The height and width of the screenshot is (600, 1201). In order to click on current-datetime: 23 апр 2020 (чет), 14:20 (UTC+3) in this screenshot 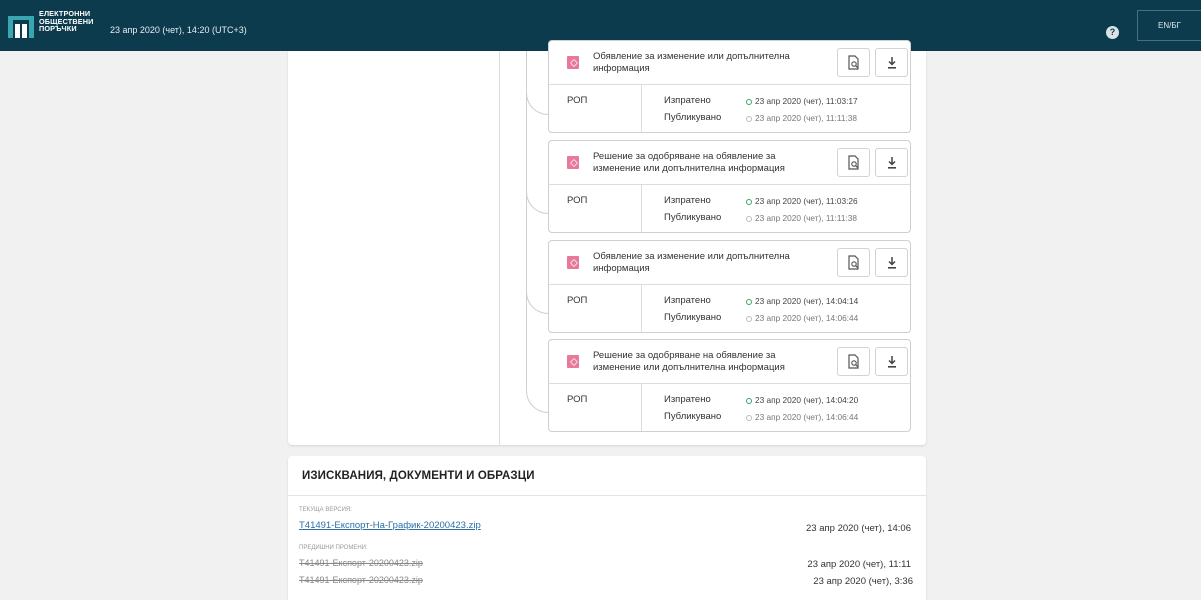, I will do `click(178, 30)`.